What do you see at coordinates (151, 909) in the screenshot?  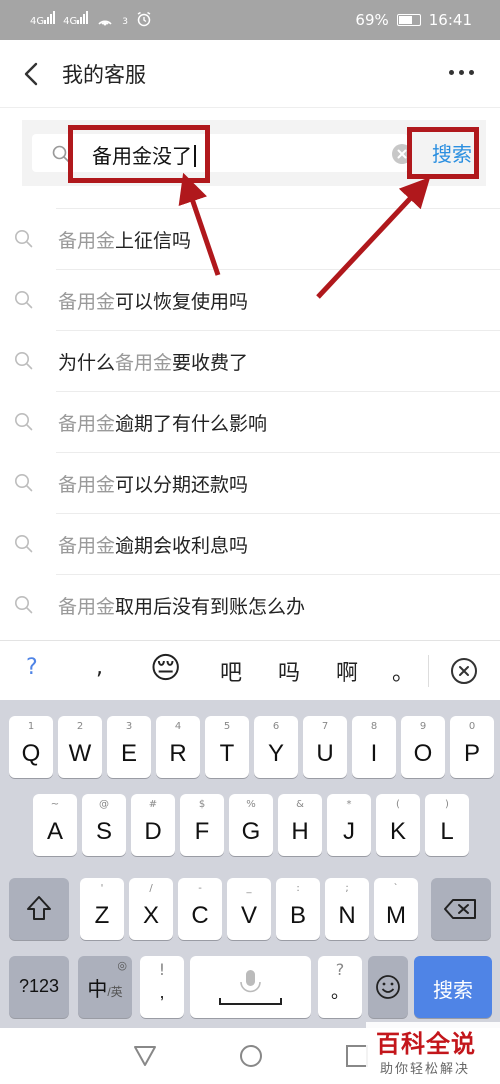 I see `key-x: / X` at bounding box center [151, 909].